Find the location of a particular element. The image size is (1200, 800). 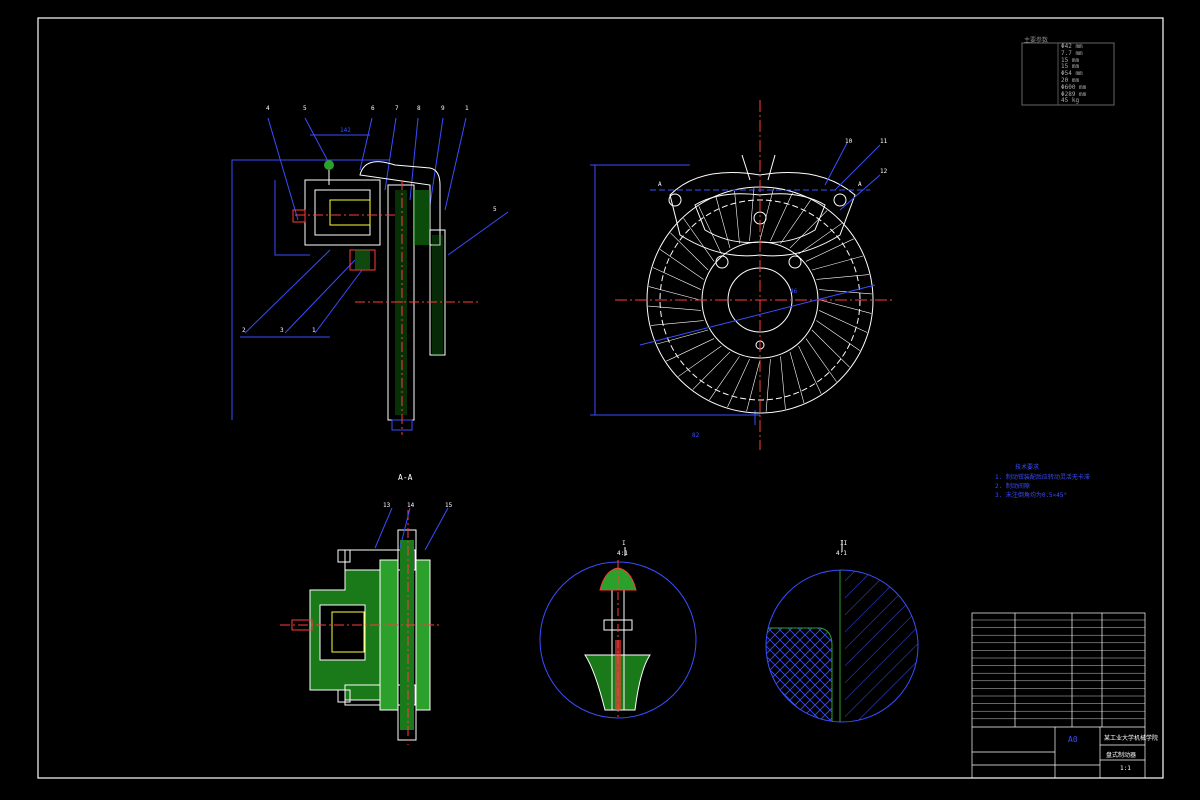

balloon-14: 14 is located at coordinates (411, 505).